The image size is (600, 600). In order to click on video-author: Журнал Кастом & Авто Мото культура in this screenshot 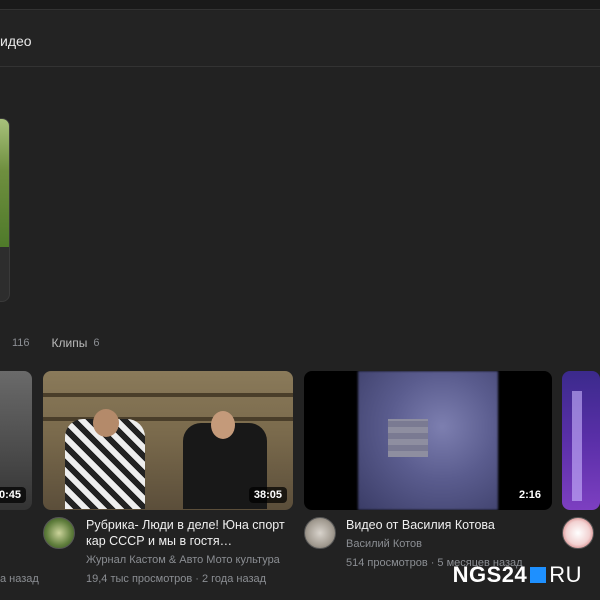, I will do `click(183, 560)`.